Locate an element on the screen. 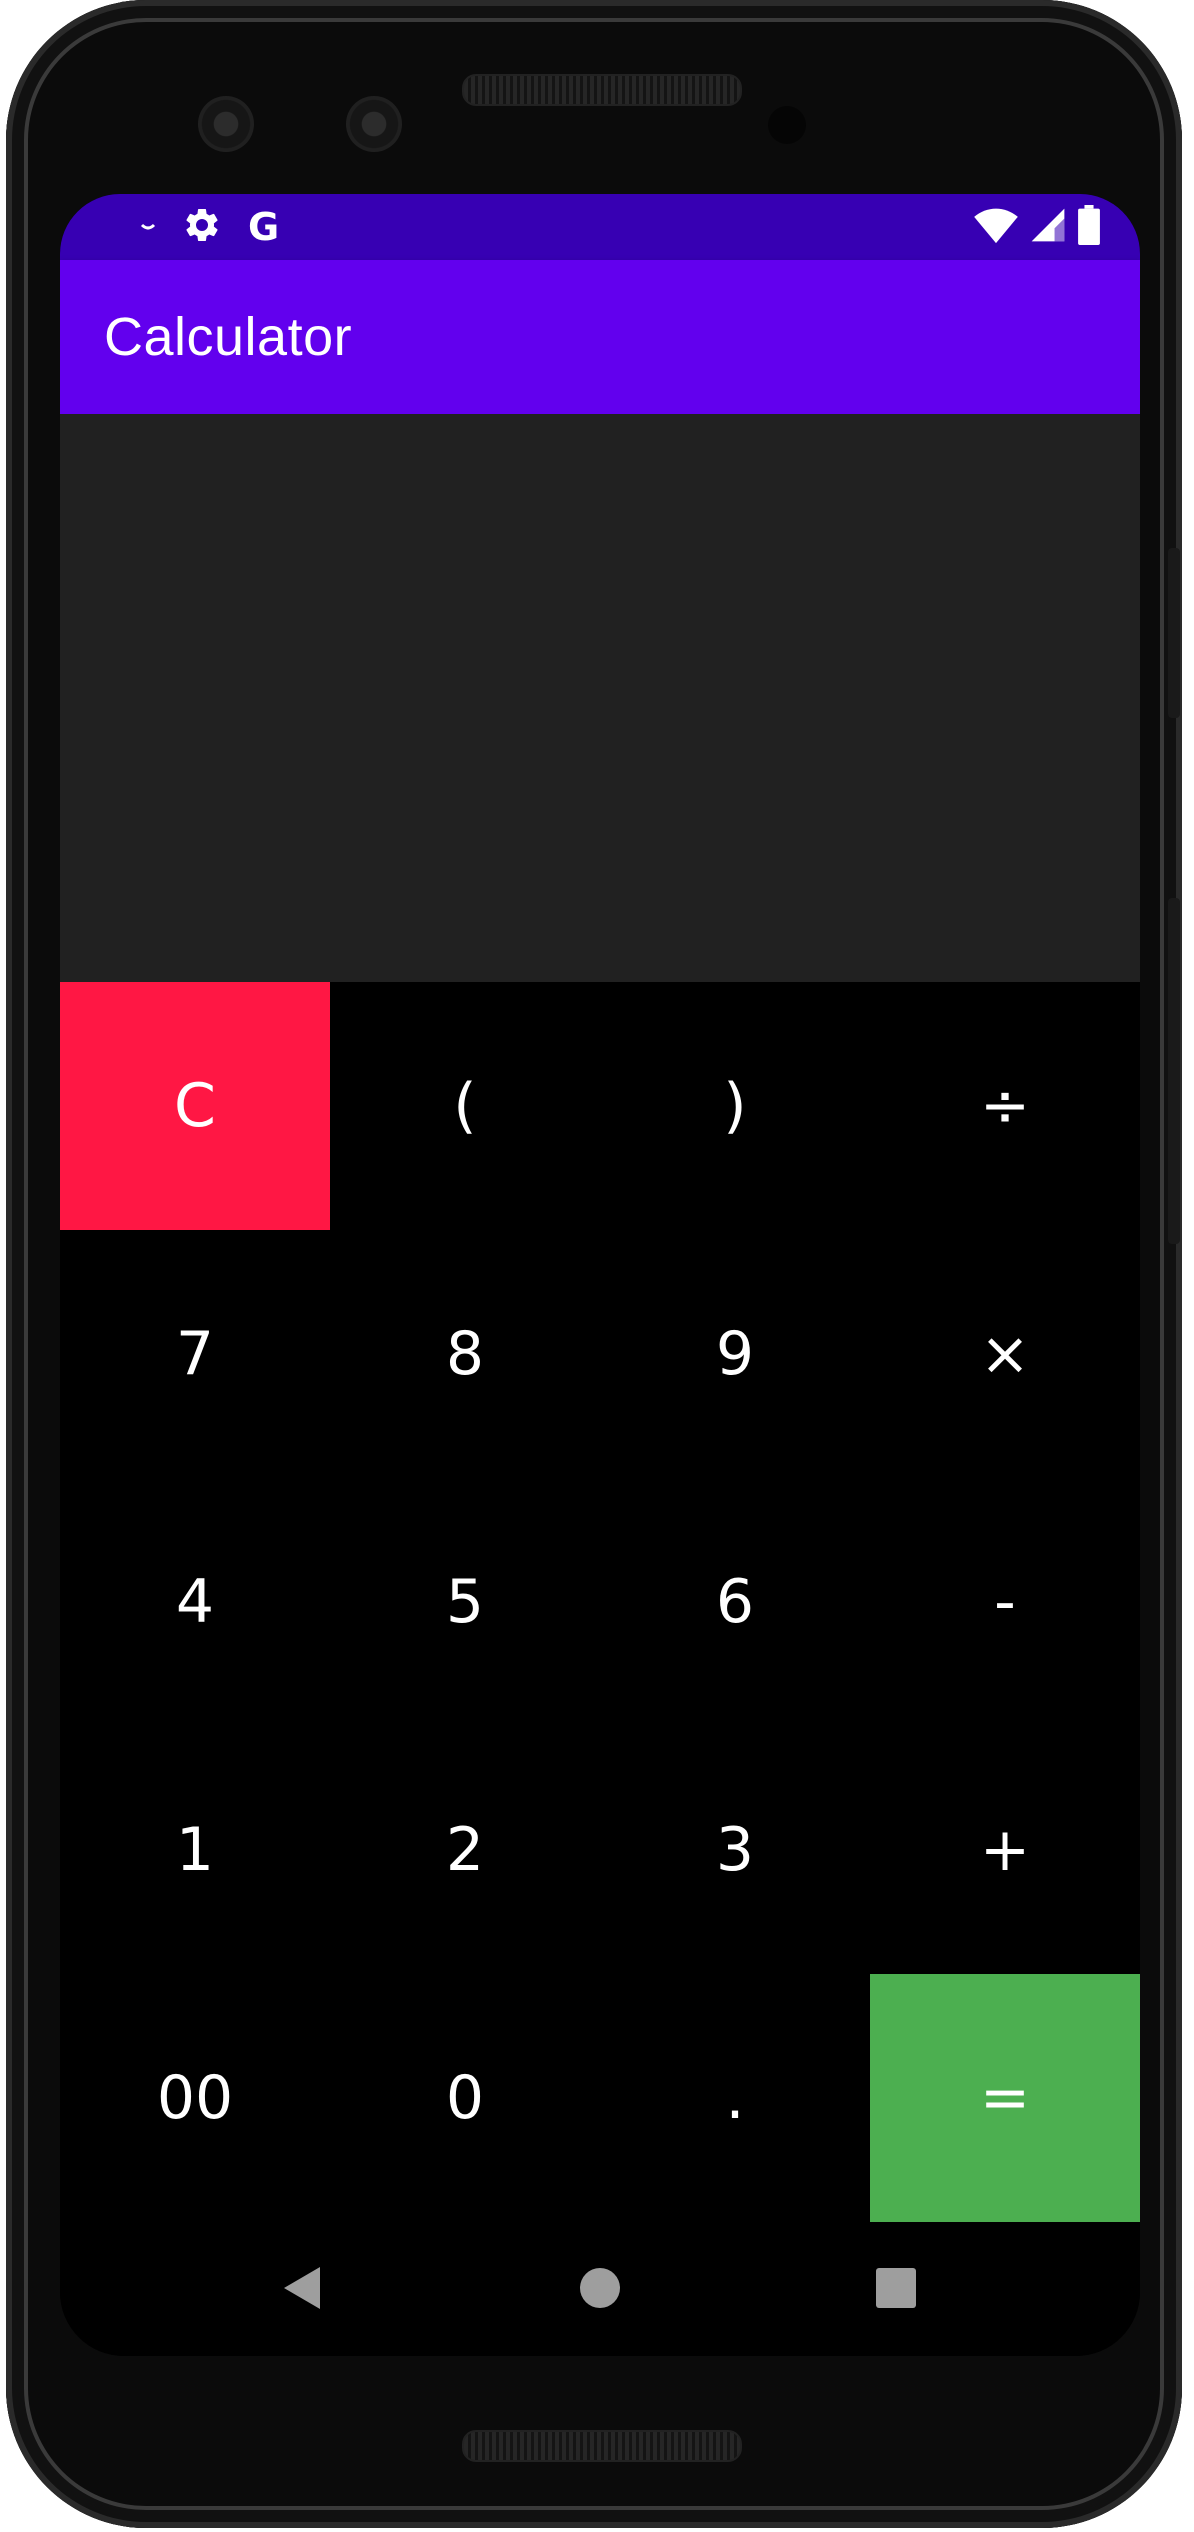 The height and width of the screenshot is (2532, 1194). key-label: - is located at coordinates (1005, 1602).